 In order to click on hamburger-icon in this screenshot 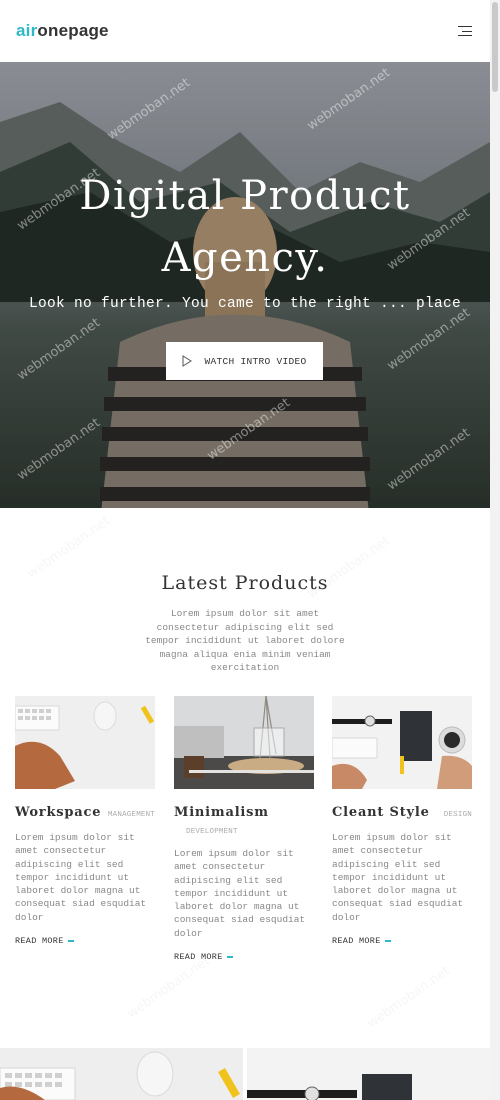, I will do `click(465, 31)`.